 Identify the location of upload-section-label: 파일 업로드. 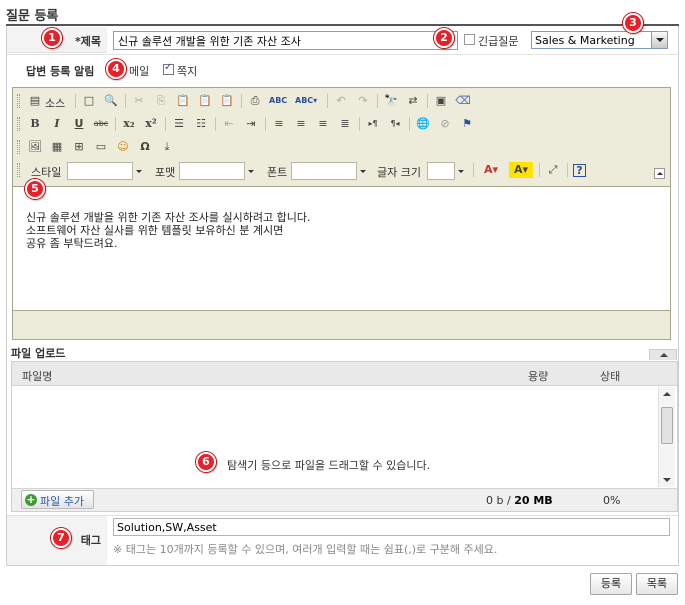
(38, 353).